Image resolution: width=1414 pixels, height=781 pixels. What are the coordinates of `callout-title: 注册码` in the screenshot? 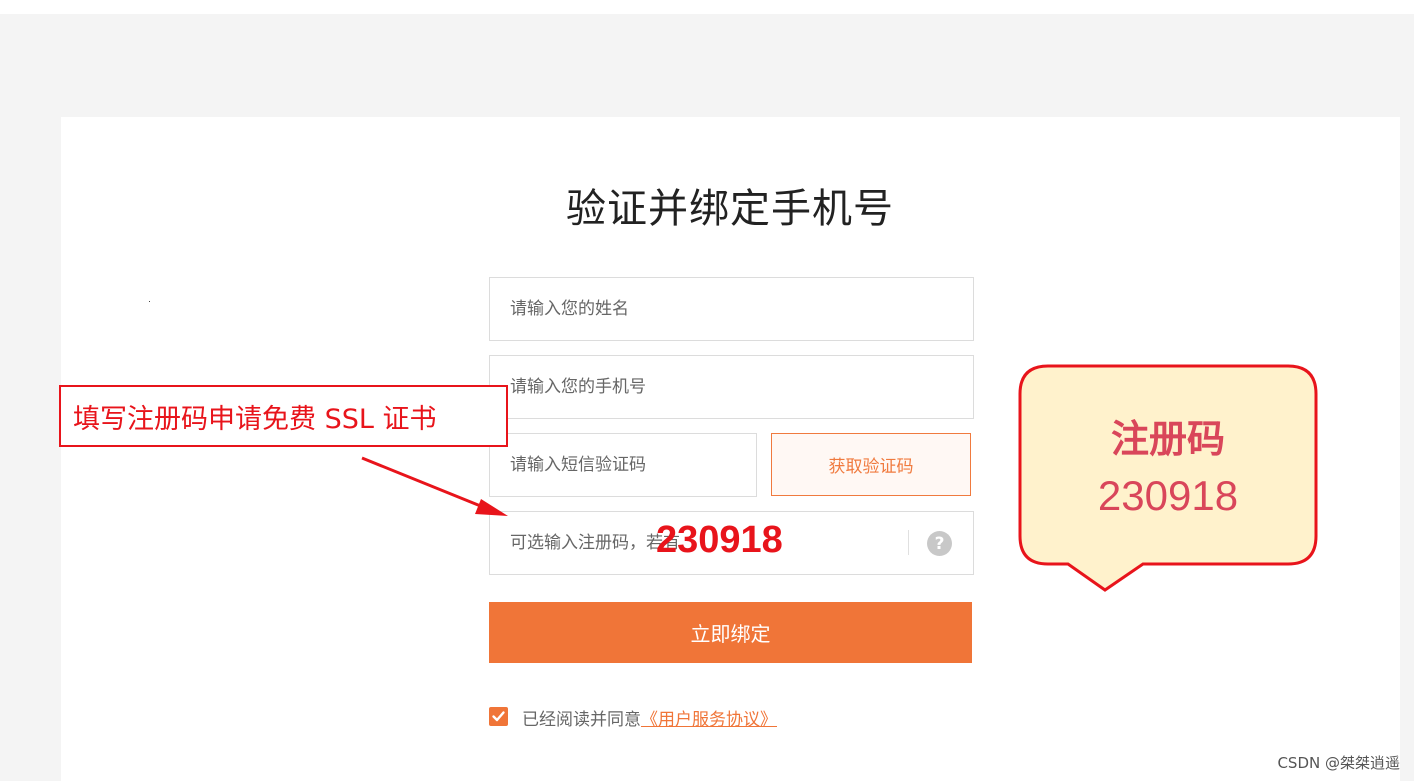 It's located at (1167, 439).